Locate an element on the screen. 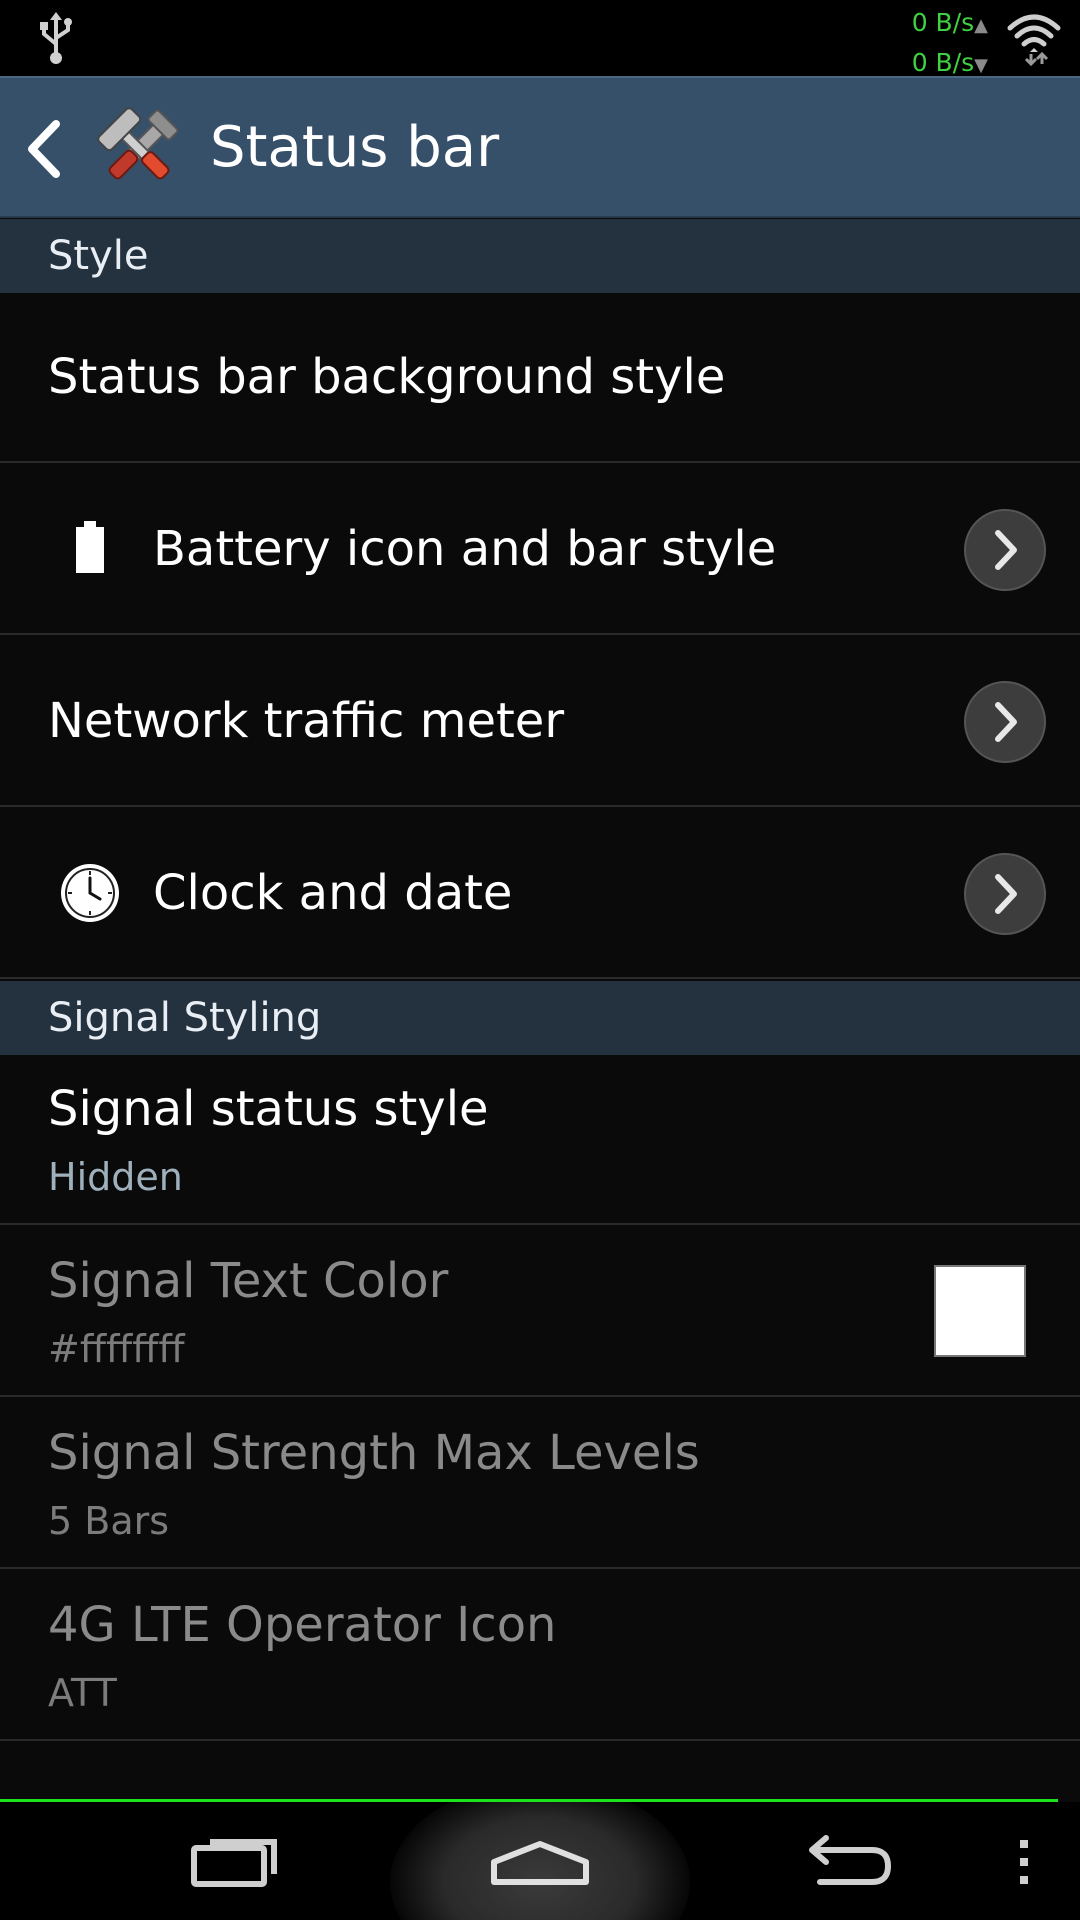 Image resolution: width=1080 pixels, height=1920 pixels. pref-summary: 5 Bars is located at coordinates (109, 1521).